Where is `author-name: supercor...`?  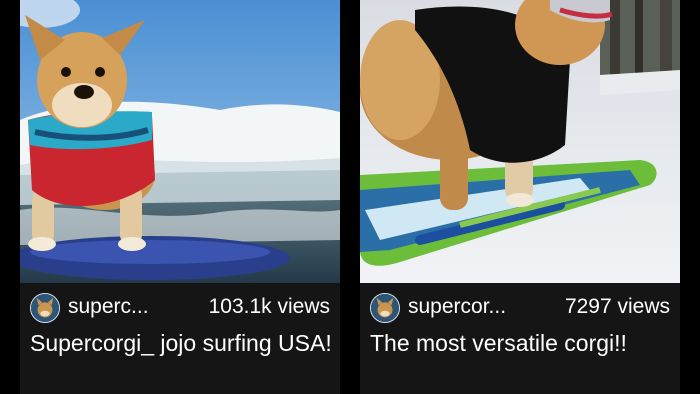 author-name: supercor... is located at coordinates (457, 307).